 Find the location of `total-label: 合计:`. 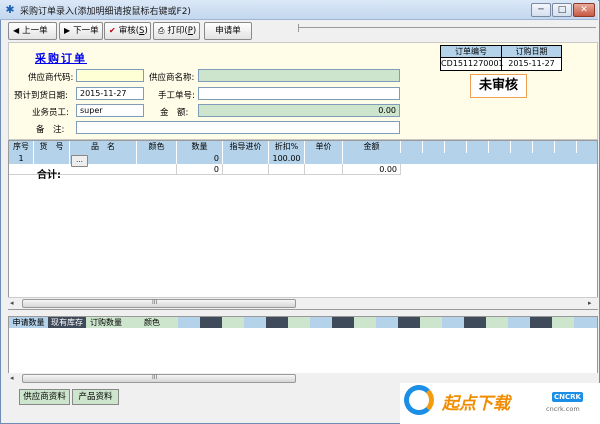

total-label: 合计: is located at coordinates (49, 175).